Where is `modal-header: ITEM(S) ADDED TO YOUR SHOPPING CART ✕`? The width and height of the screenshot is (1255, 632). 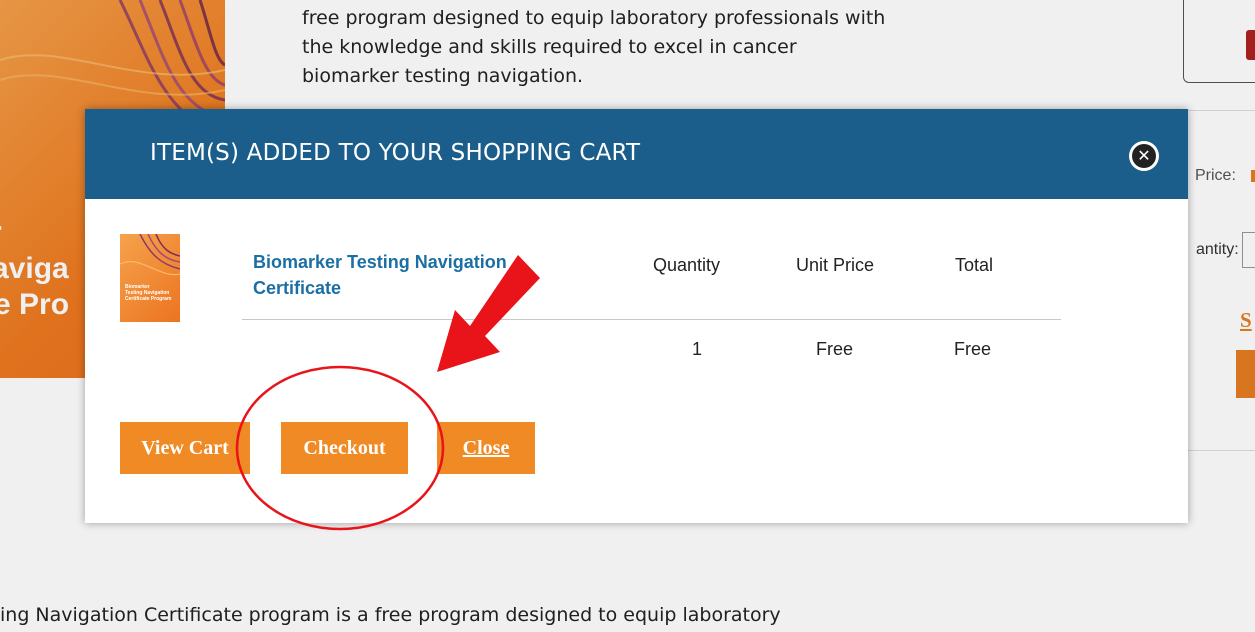
modal-header: ITEM(S) ADDED TO YOUR SHOPPING CART ✕ is located at coordinates (636, 154).